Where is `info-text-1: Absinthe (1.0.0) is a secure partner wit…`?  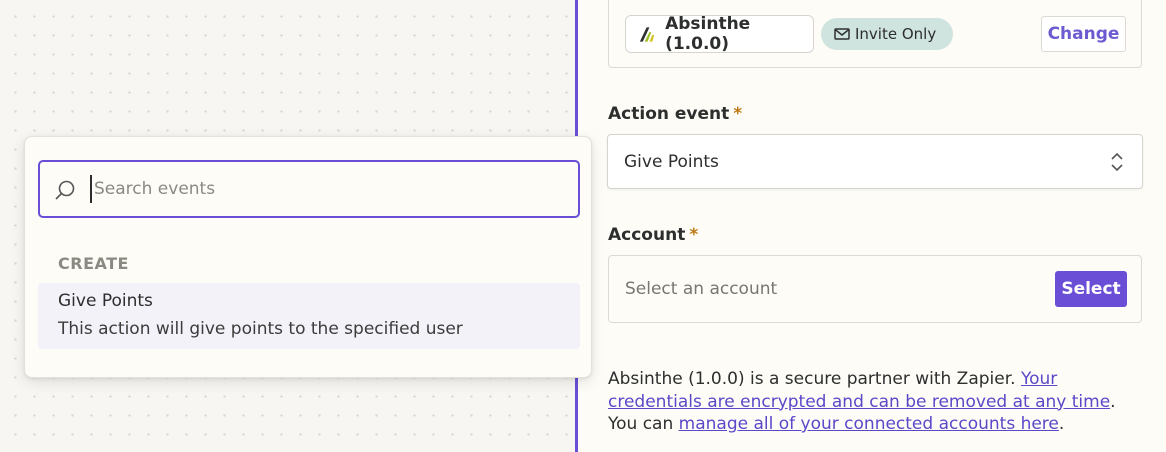
info-text-1: Absinthe (1.0.0) is a secure partner wit… is located at coordinates (814, 379).